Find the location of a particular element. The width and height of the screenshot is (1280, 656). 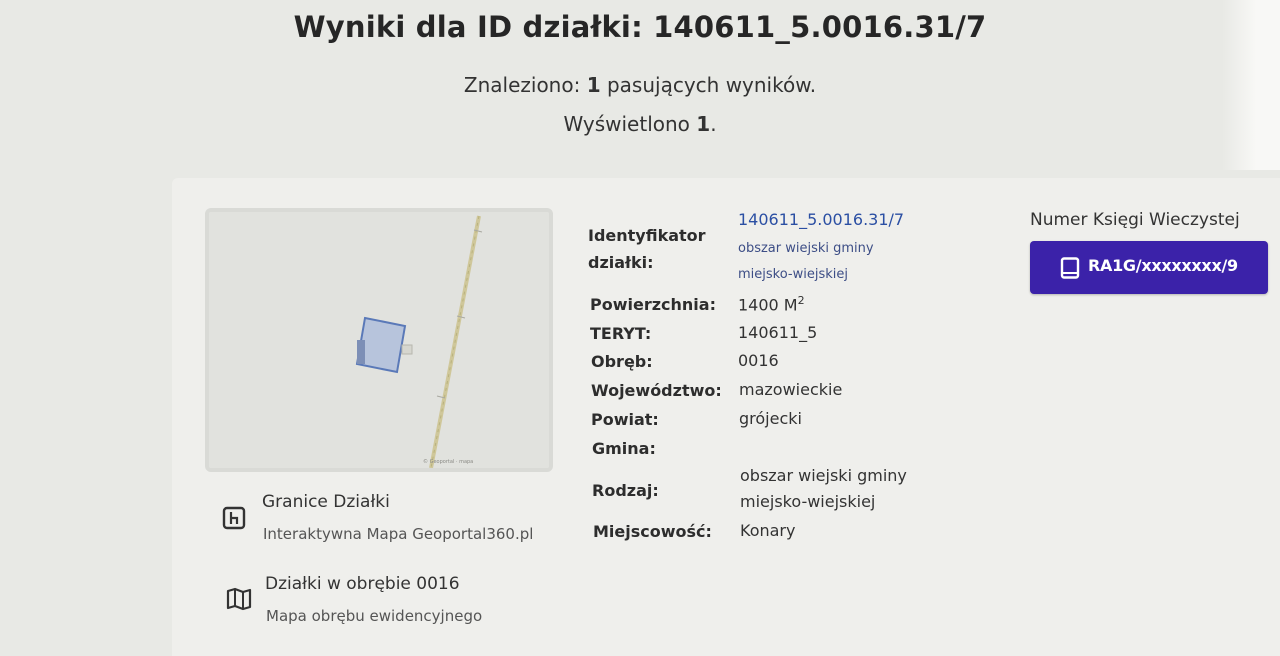

locality-value: Konary is located at coordinates (768, 530).